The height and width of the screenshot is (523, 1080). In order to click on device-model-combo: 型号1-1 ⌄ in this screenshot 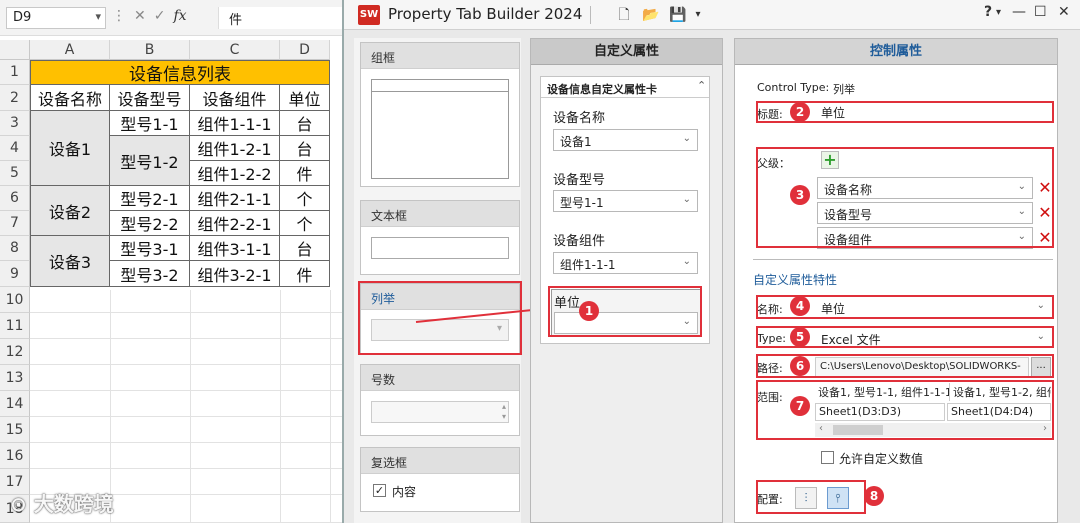, I will do `click(625, 201)`.